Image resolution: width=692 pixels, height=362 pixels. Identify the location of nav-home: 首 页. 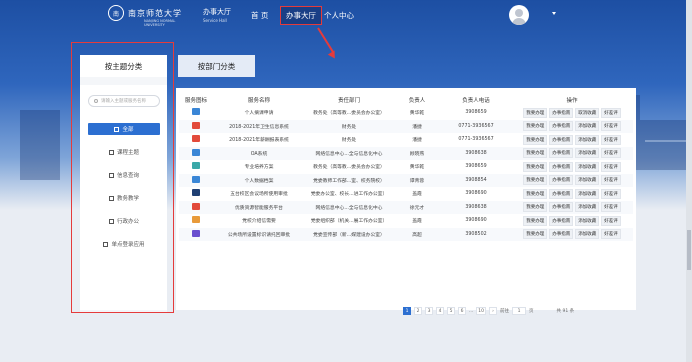
(259, 15).